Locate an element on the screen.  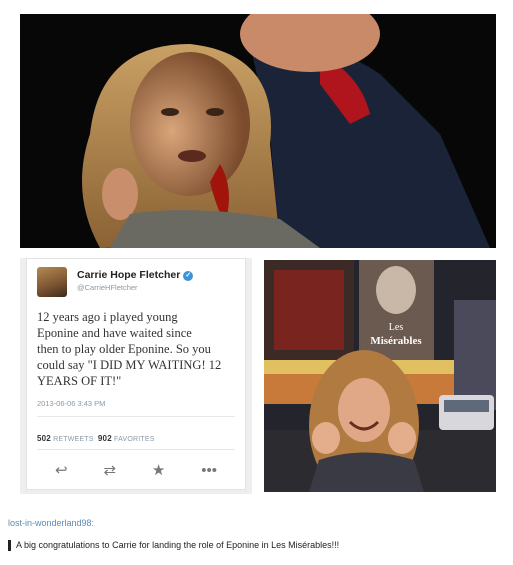
caption-username: lost-in-wonderland98: is located at coordinates (51, 523).